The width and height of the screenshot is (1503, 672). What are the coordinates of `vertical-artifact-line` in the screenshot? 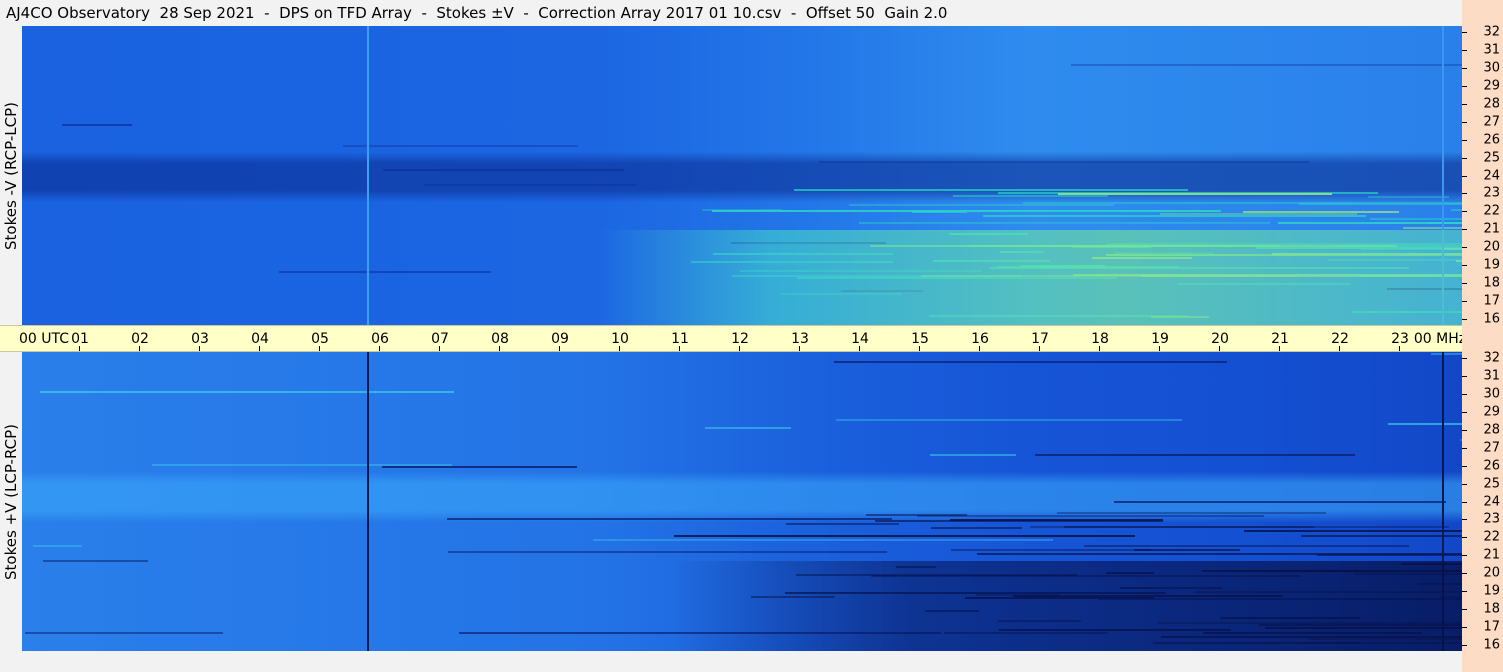 It's located at (1443, 175).